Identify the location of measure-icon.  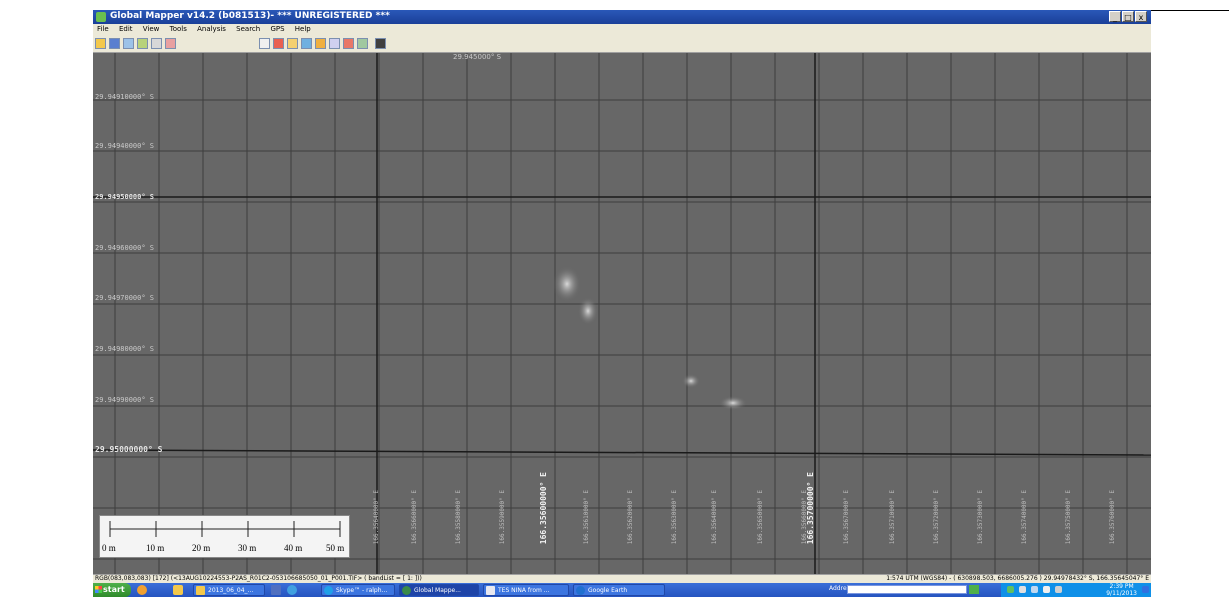
(320, 43).